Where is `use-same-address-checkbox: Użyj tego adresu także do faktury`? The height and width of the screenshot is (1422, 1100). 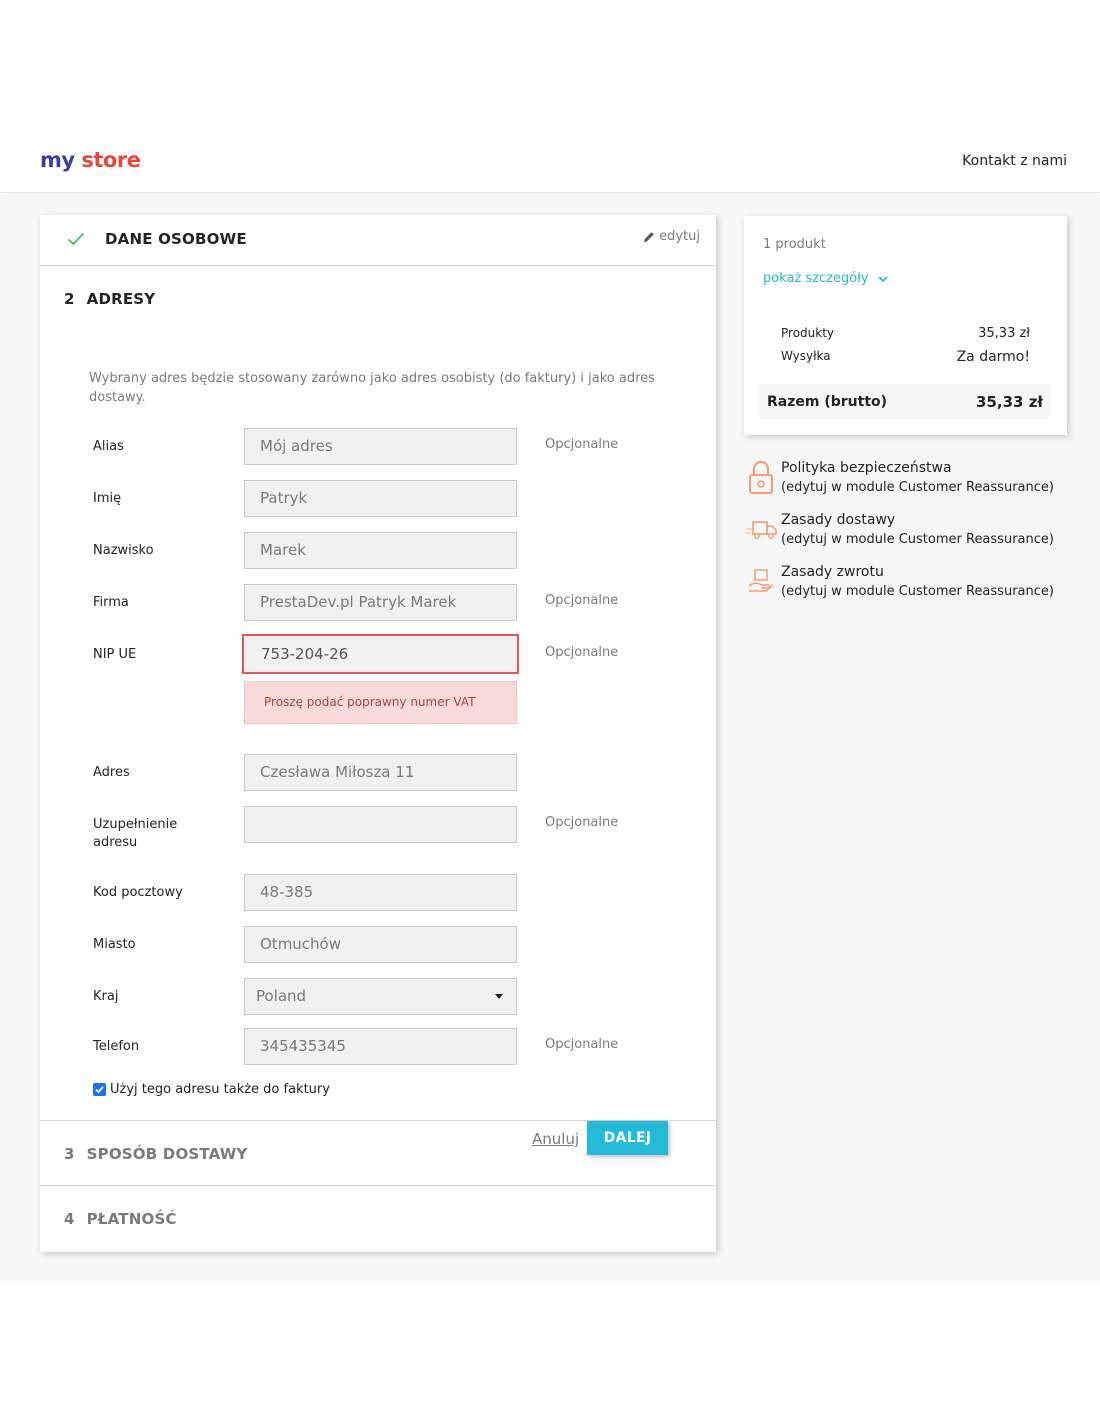
use-same-address-checkbox: Użyj tego adresu także do faktury is located at coordinates (211, 1089).